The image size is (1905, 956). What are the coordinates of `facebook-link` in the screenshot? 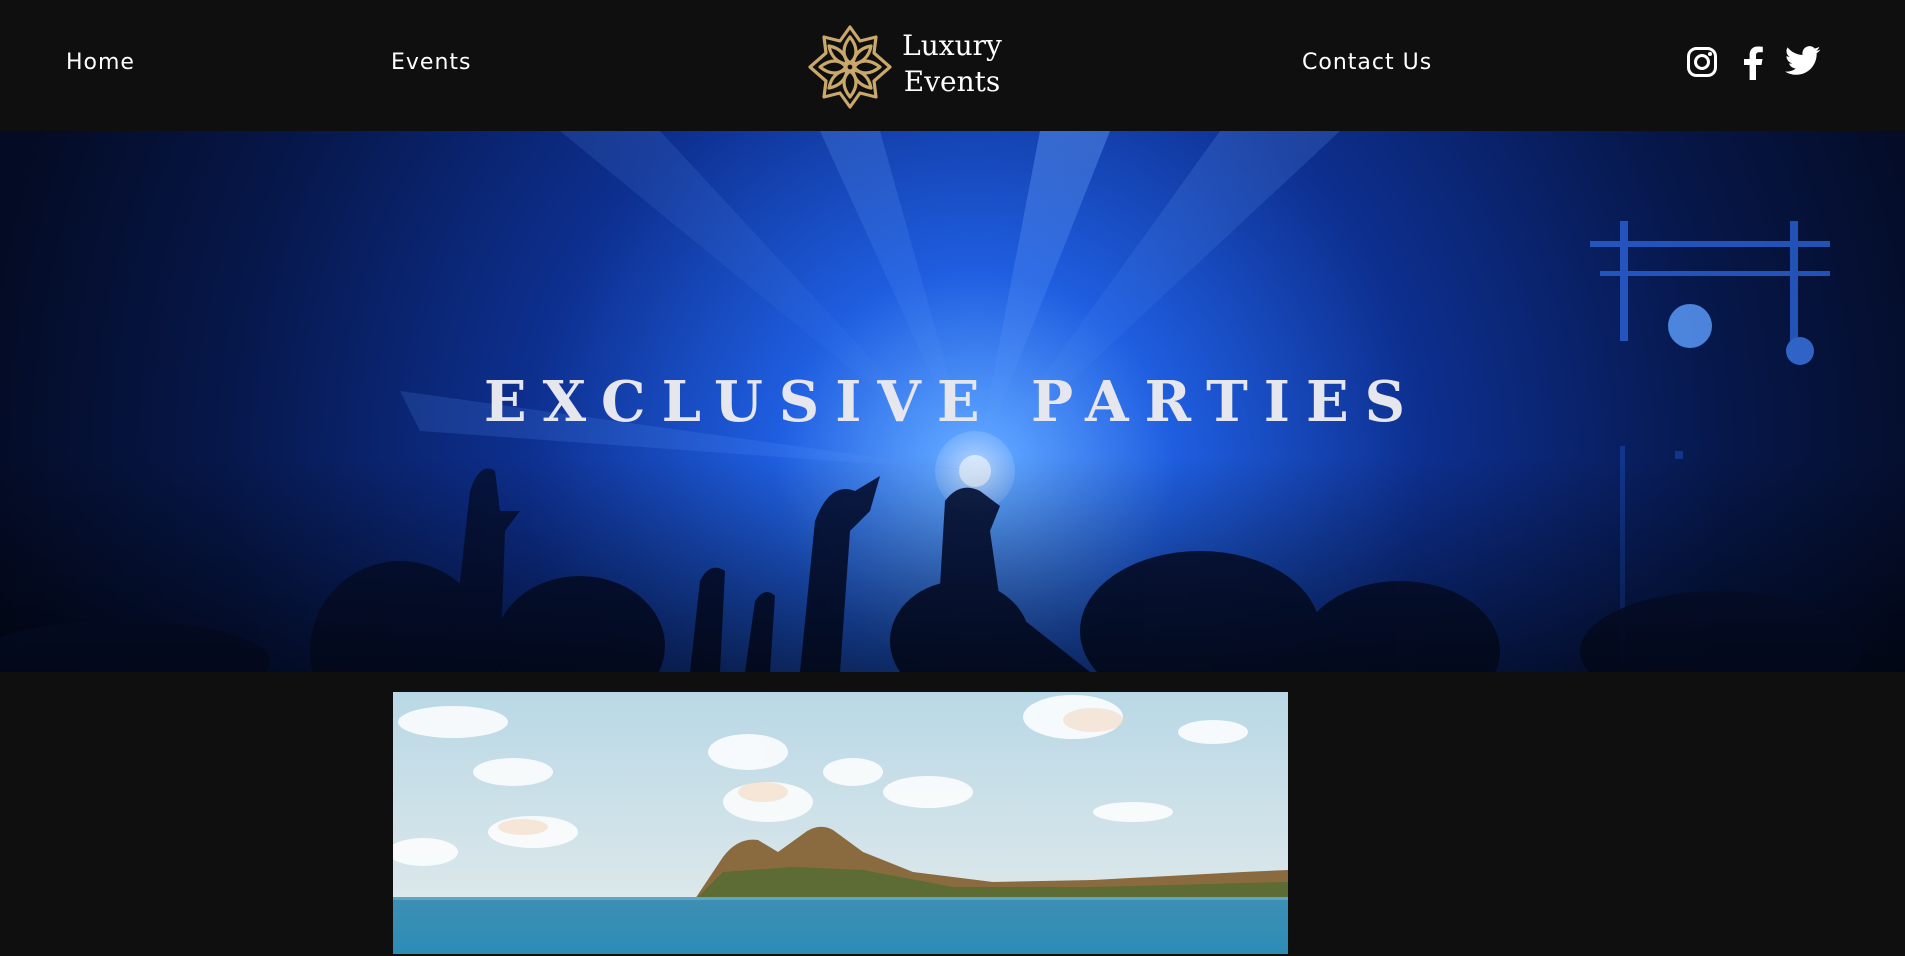 It's located at (1752, 64).